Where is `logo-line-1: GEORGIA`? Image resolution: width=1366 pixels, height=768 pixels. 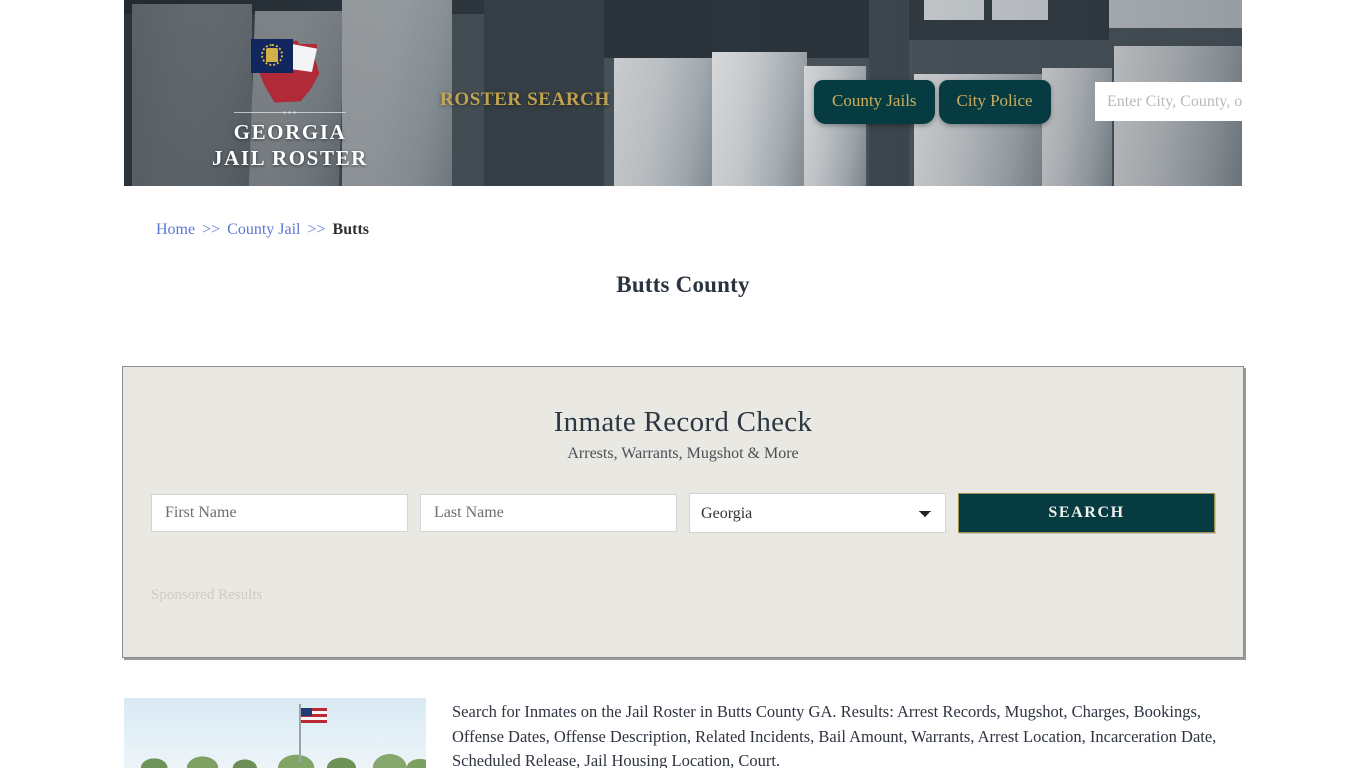 logo-line-1: GEORGIA is located at coordinates (290, 132).